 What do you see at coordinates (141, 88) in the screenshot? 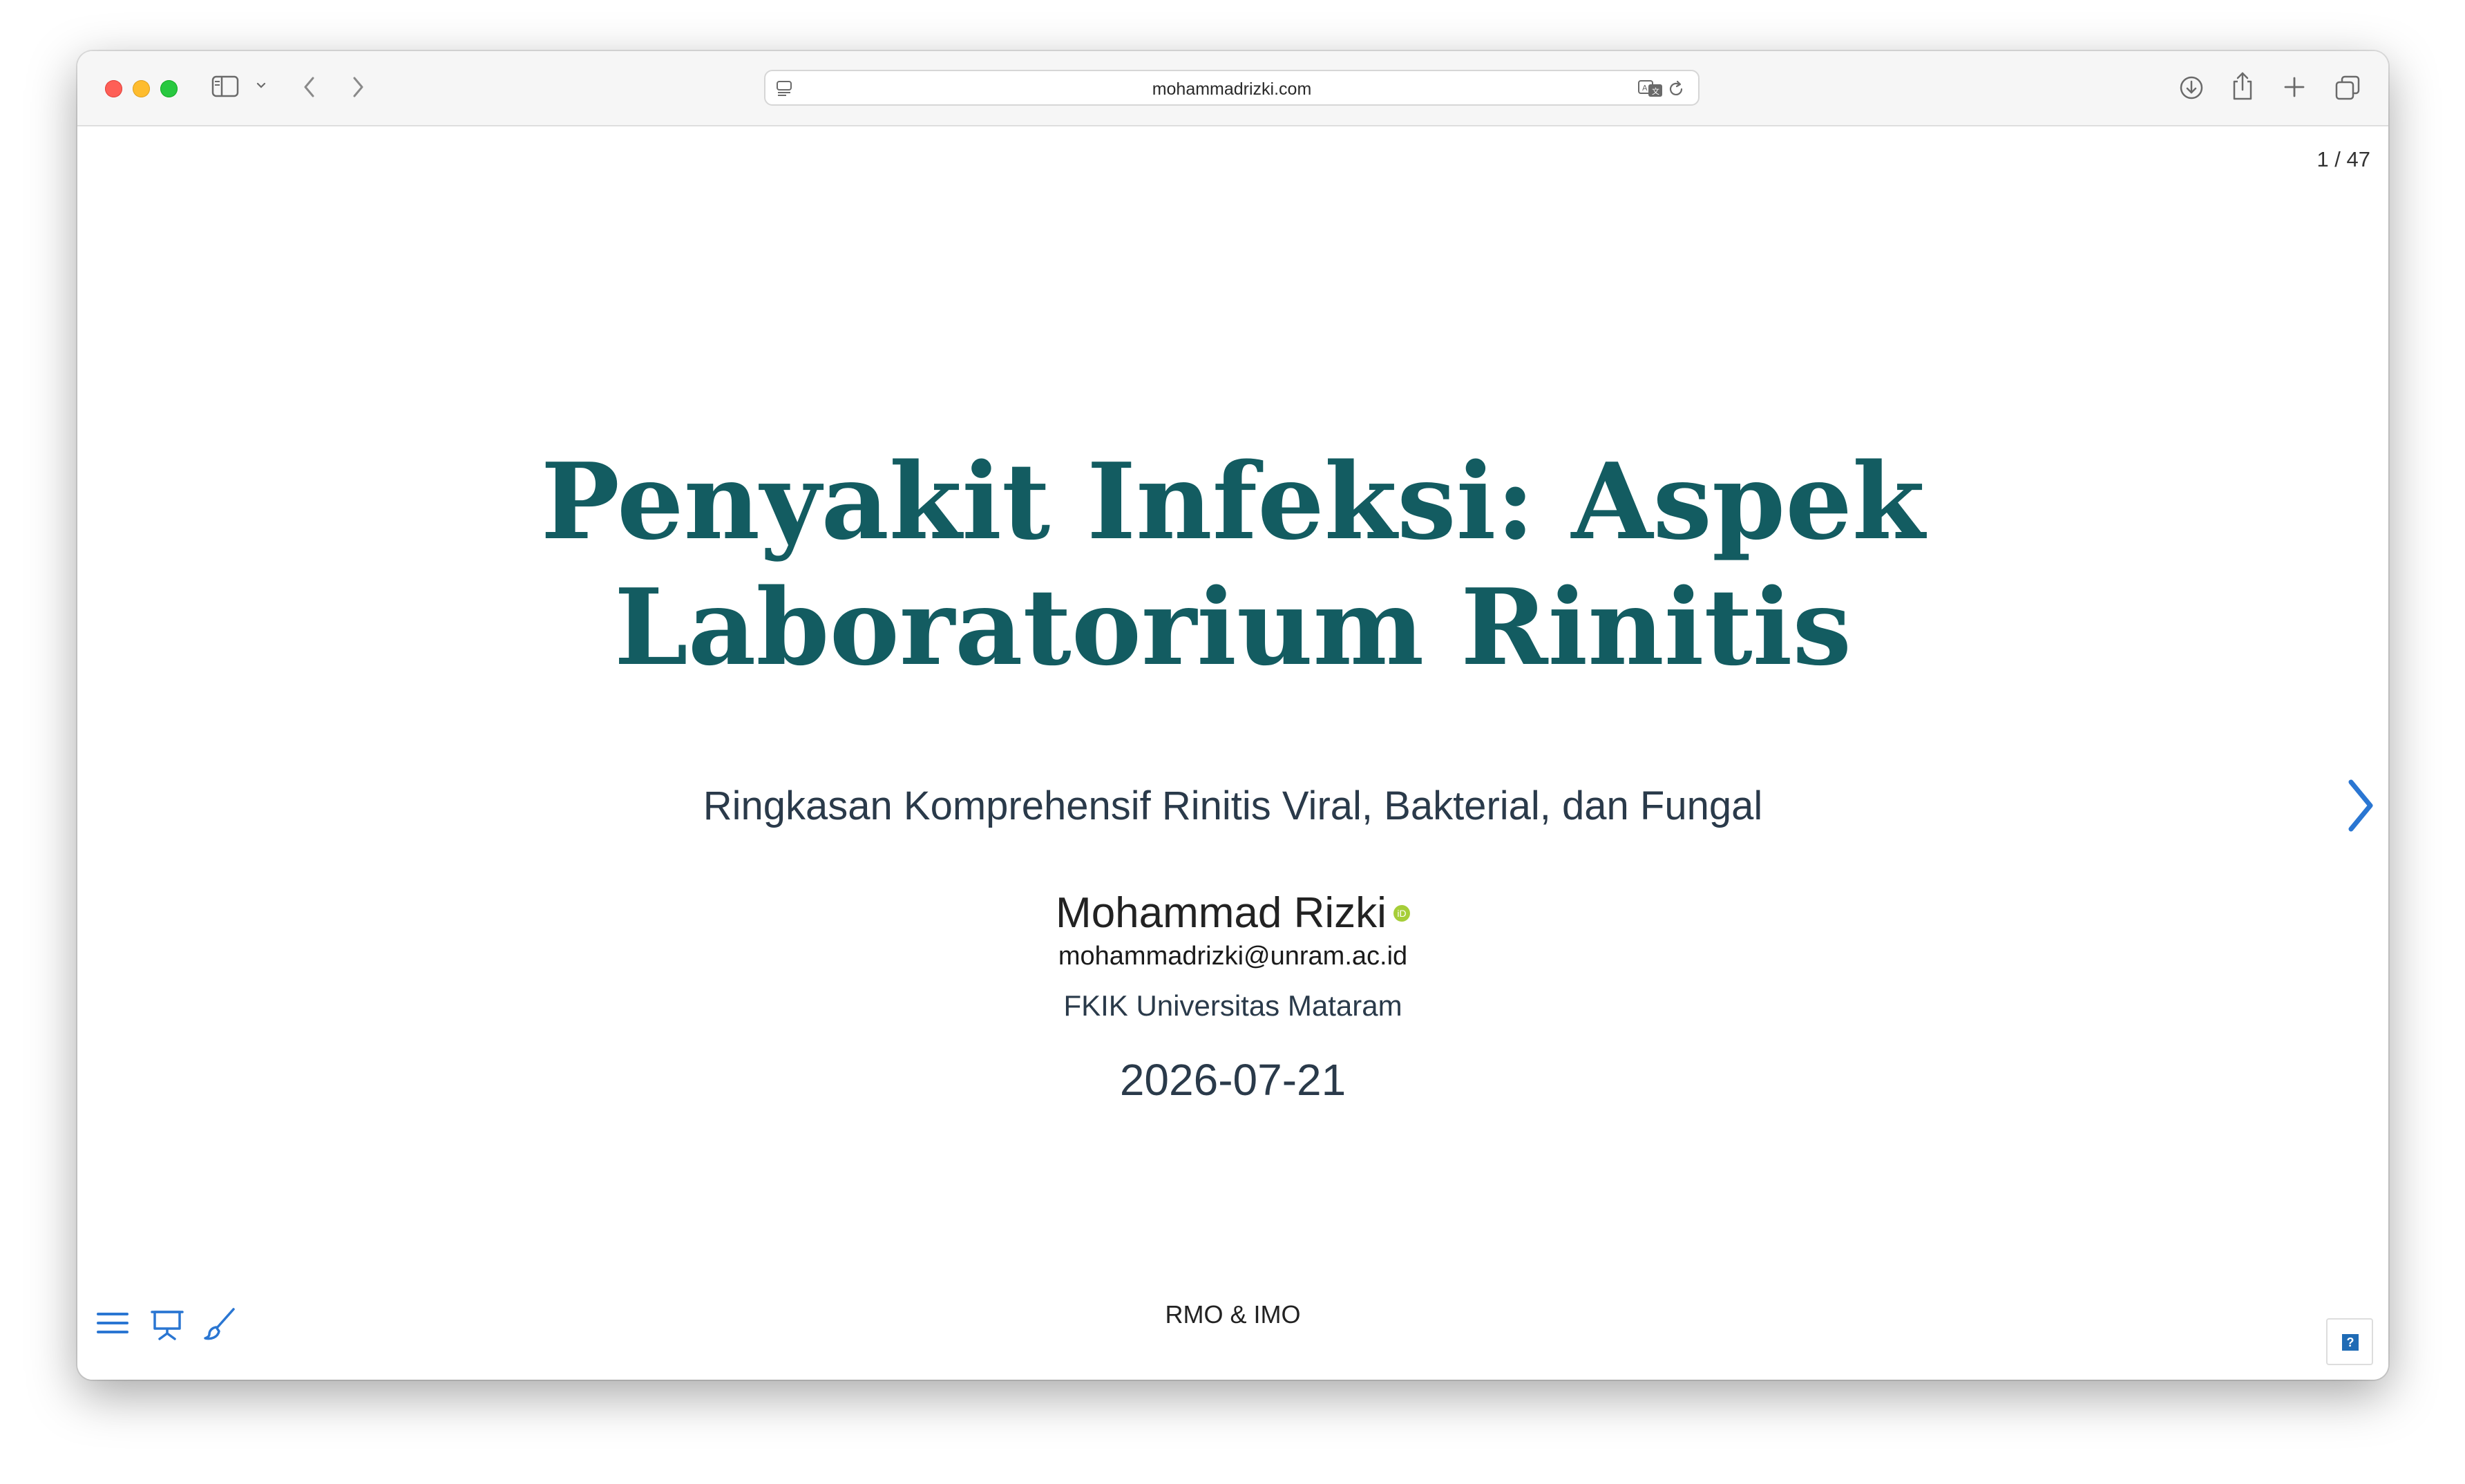
I see `minimize-window-button` at bounding box center [141, 88].